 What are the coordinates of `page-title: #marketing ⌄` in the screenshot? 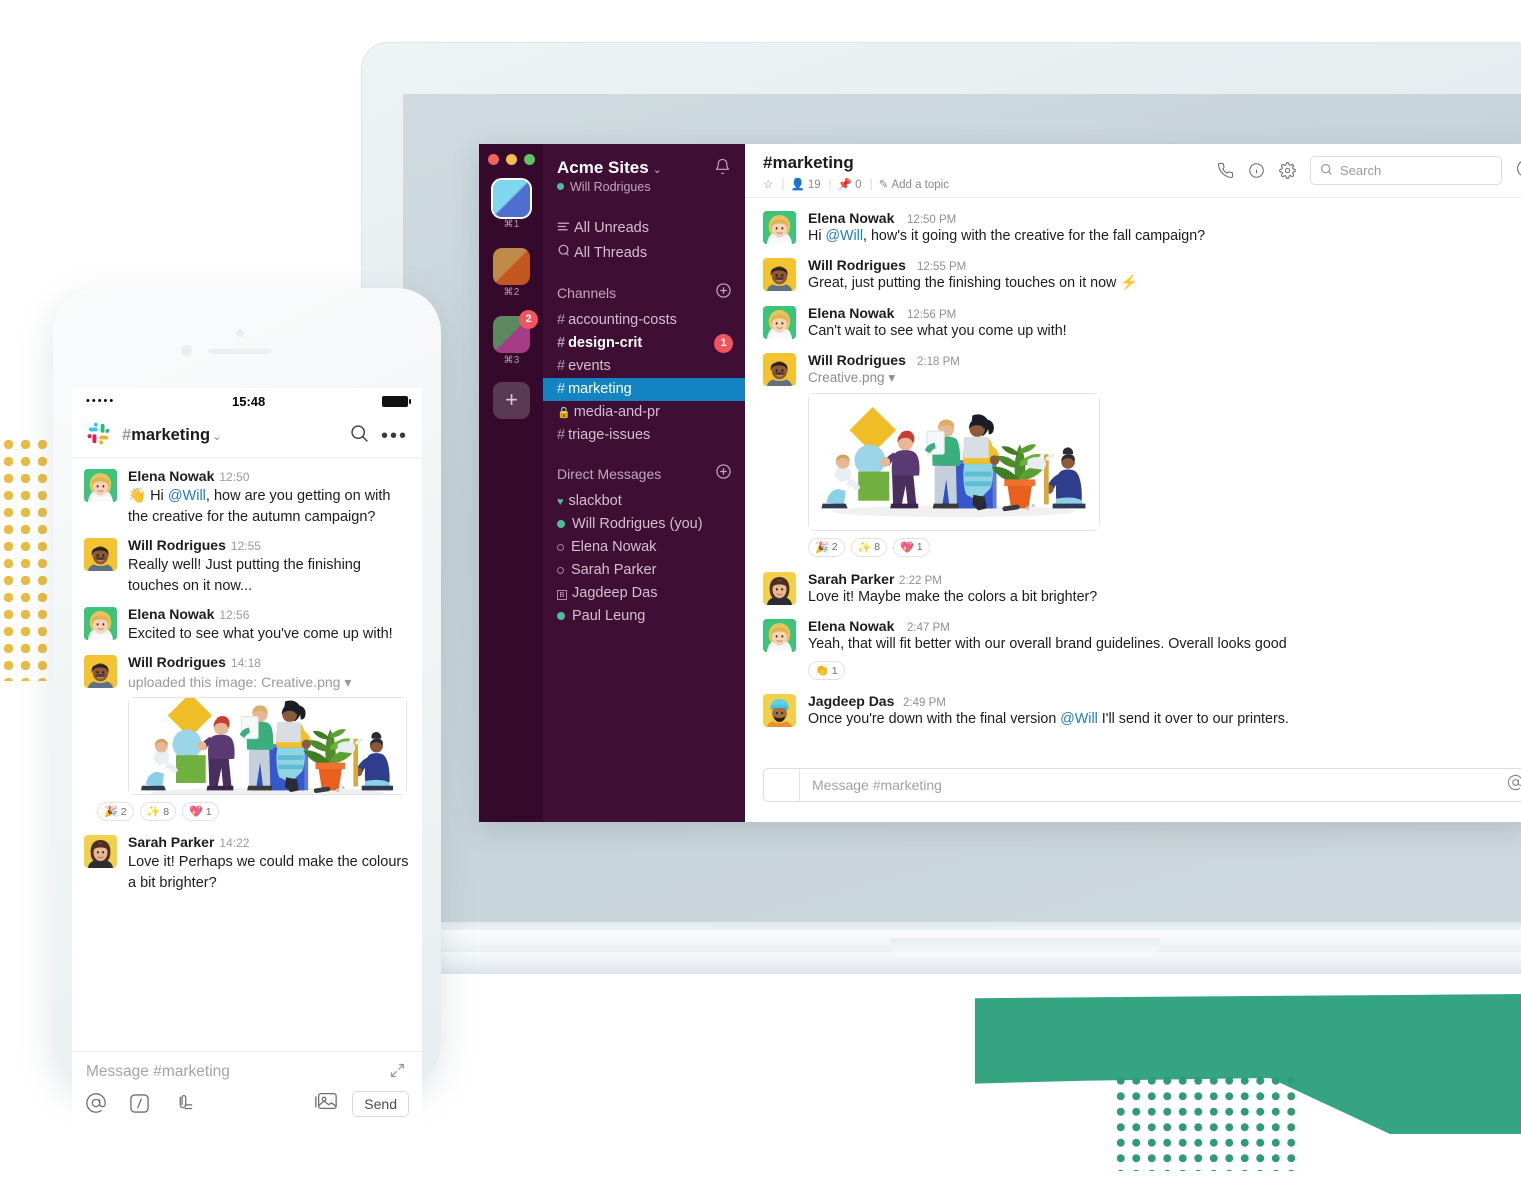 It's located at (230, 435).